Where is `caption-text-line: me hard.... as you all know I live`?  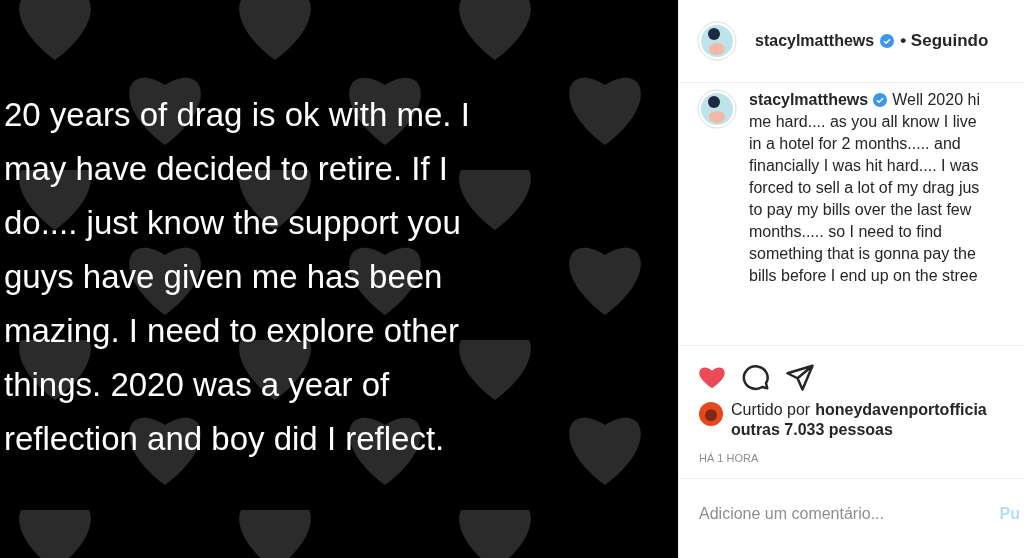
caption-text-line: me hard.... as you all know I live is located at coordinates (863, 122).